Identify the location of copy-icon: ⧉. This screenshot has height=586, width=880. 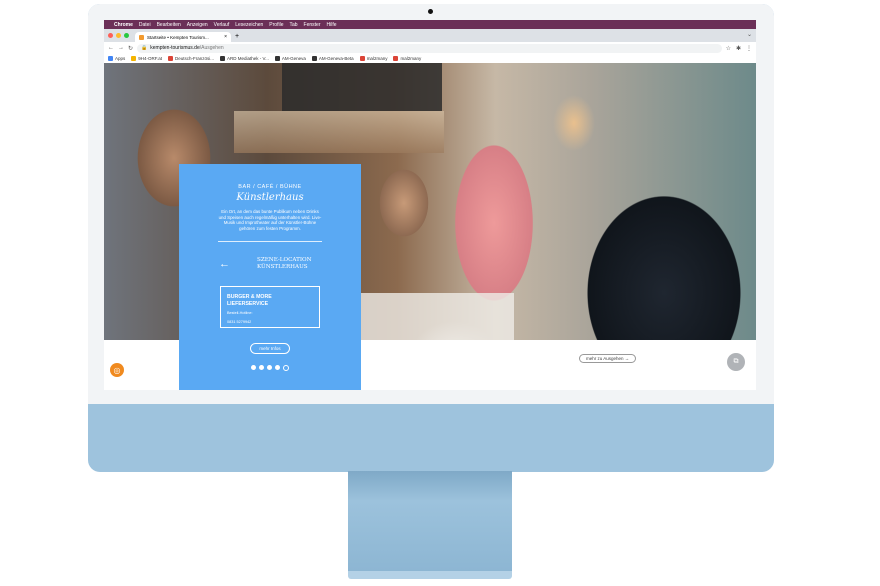
(736, 361).